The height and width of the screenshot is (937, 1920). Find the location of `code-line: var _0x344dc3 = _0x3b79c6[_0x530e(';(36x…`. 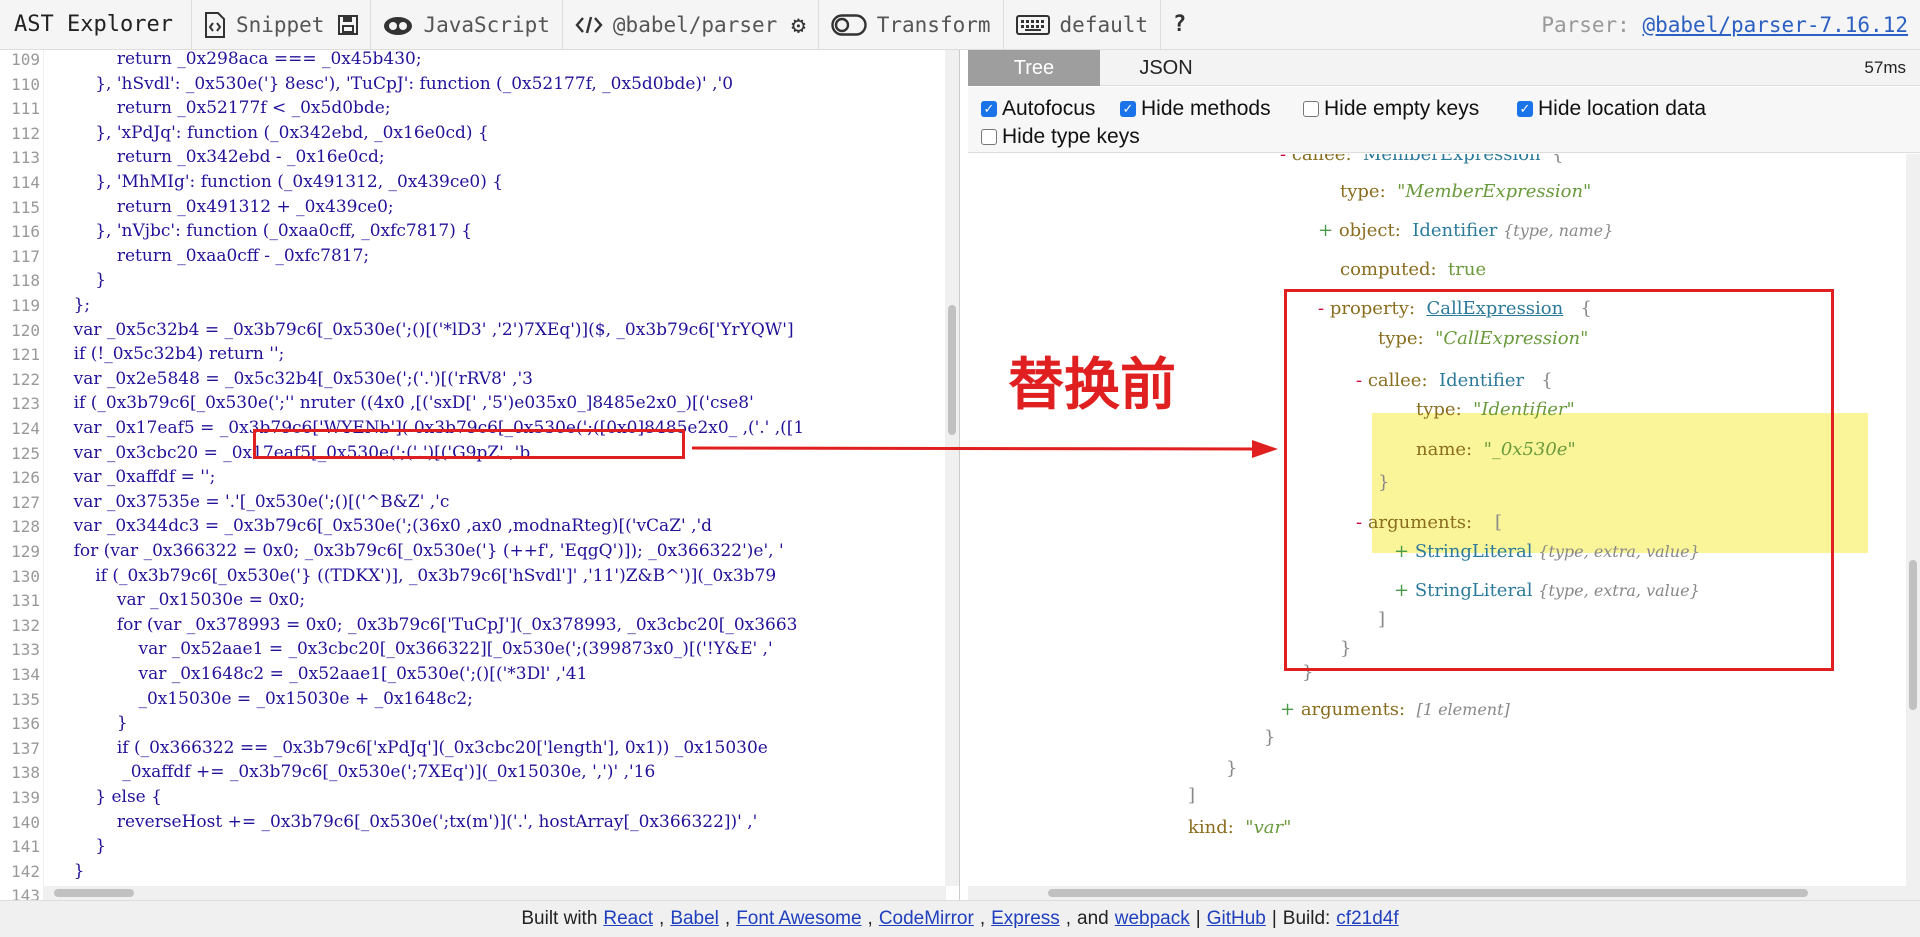

code-line: var _0x344dc3 = _0x3b79c6[_0x530e(';(36x… is located at coordinates (382, 526).